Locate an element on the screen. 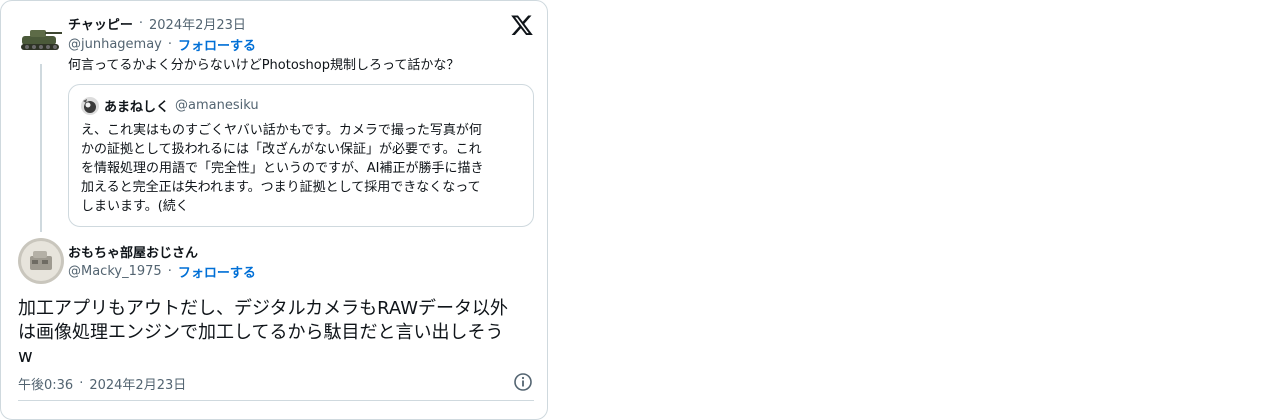  author-handle: @junhagemay is located at coordinates (115, 44).